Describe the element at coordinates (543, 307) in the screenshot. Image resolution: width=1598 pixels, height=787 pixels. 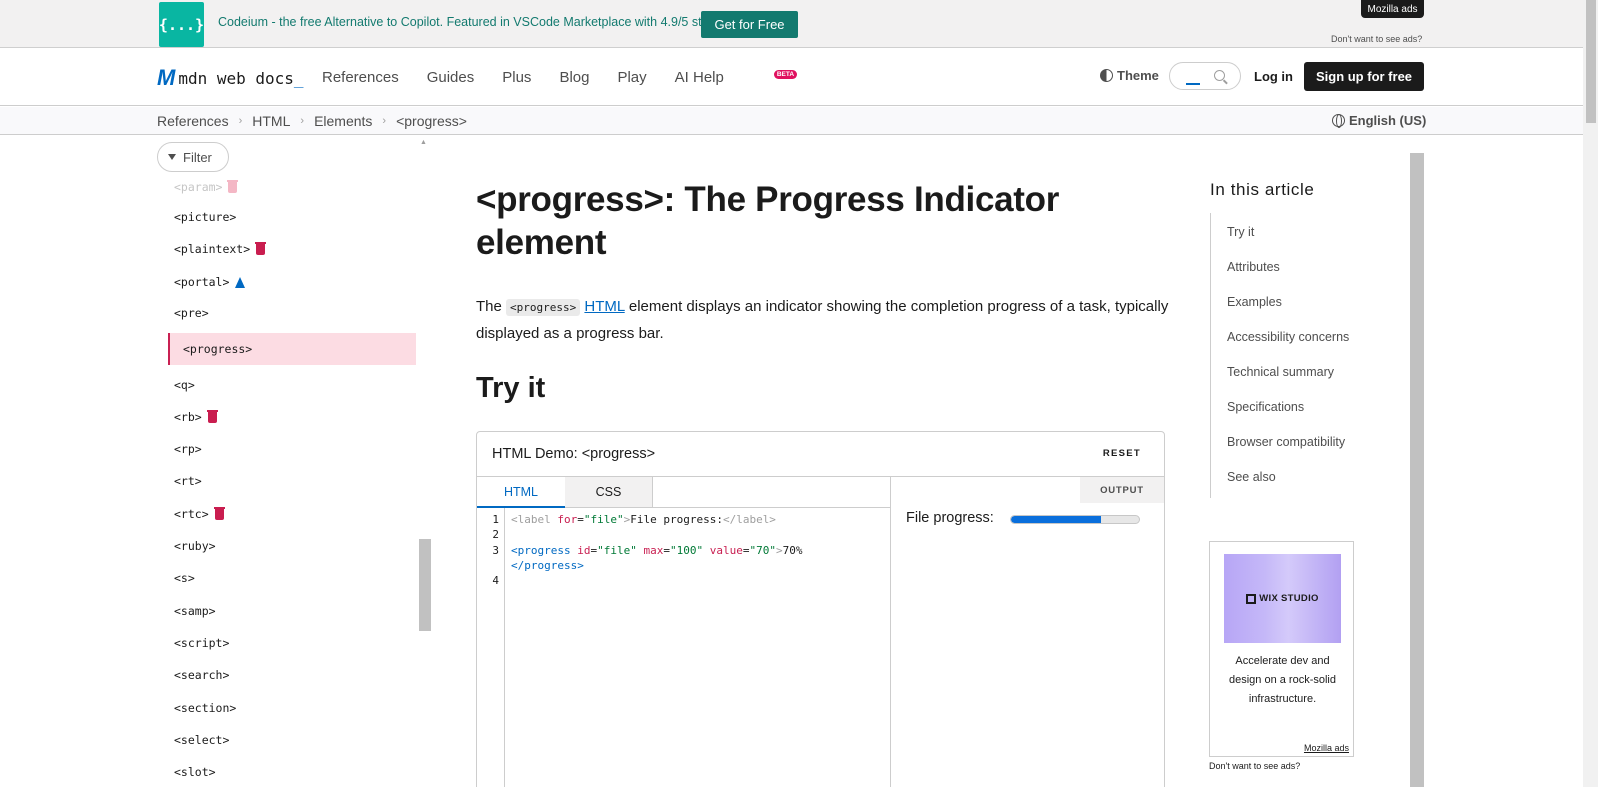
I see `inline-code: <progress>` at that location.